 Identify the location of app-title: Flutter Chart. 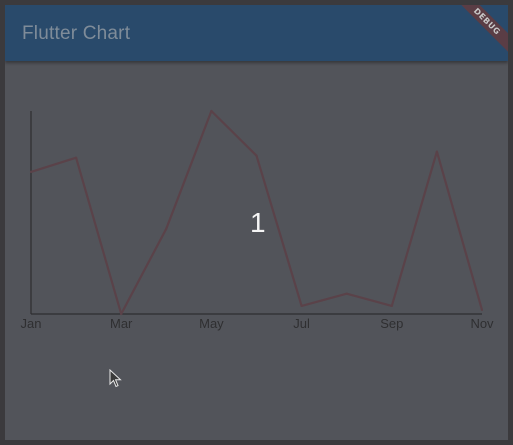
(76, 33).